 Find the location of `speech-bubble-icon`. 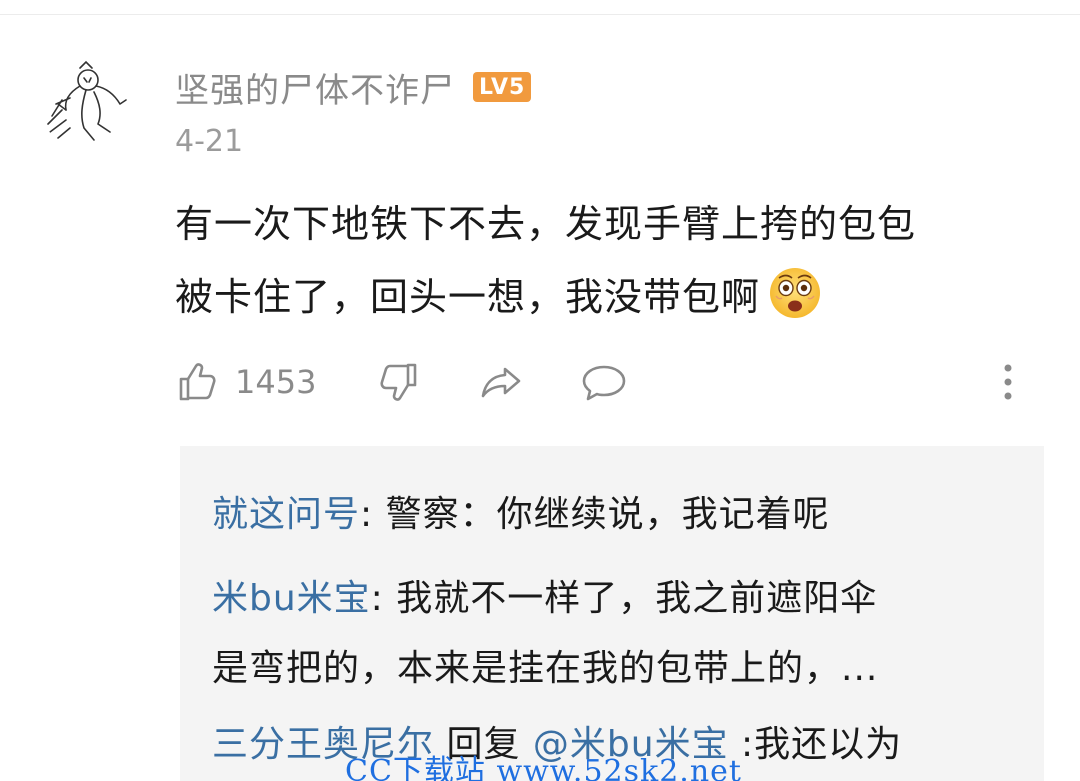

speech-bubble-icon is located at coordinates (604, 383).